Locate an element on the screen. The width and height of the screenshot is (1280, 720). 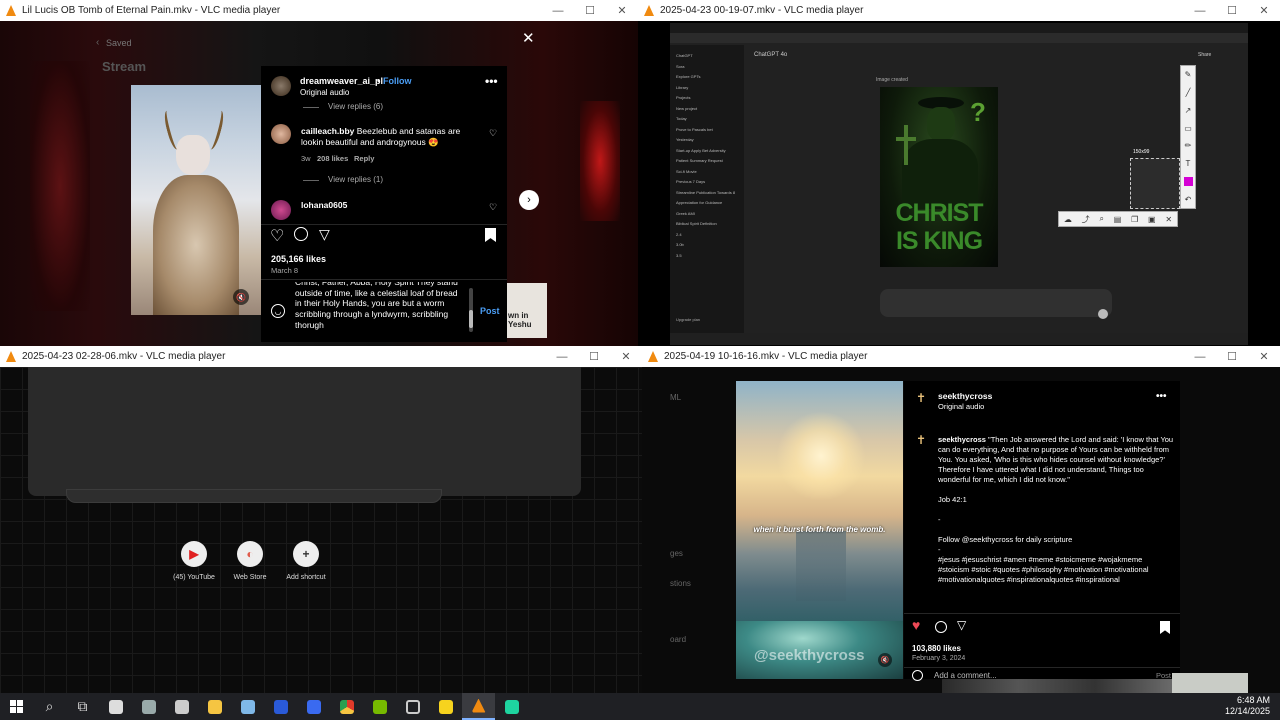
draft-scrollbar is located at coordinates (471, 310).